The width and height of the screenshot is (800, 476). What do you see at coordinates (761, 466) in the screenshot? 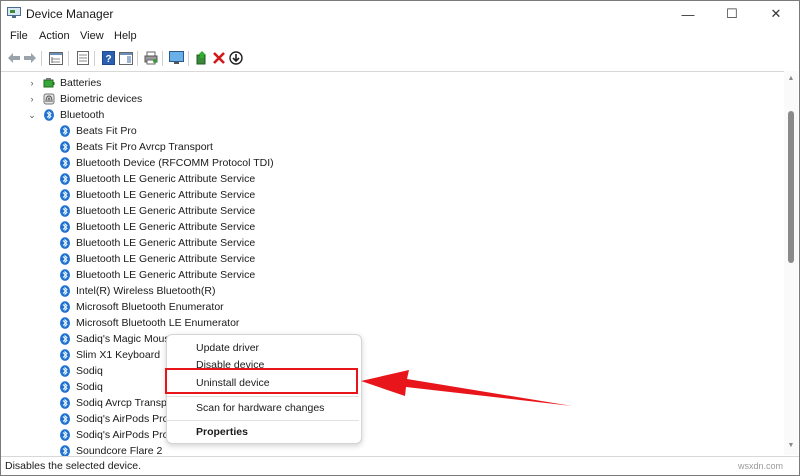
I see `watermark-text: wsxdn.com` at bounding box center [761, 466].